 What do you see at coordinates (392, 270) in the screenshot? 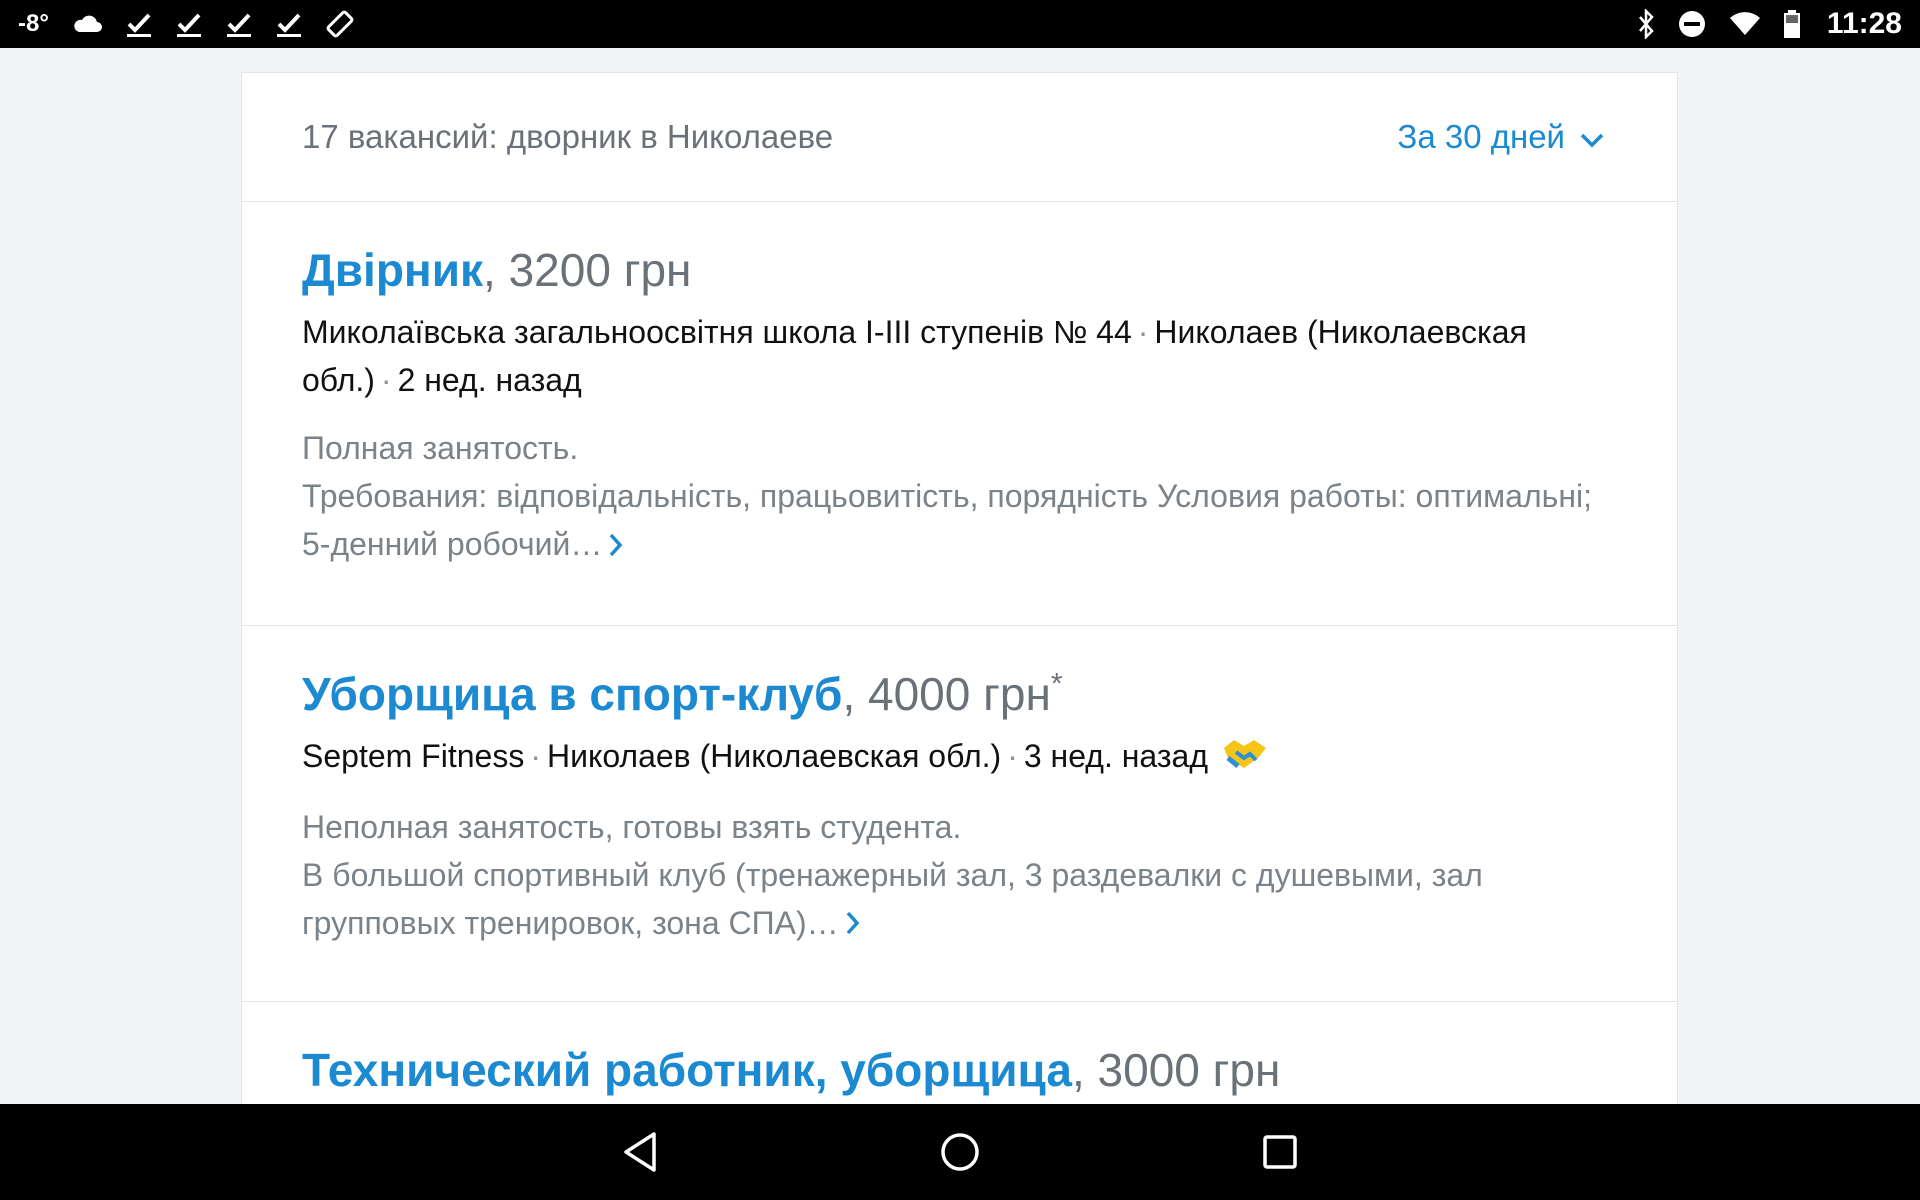
I see `vacancy-title-link: Двірник` at bounding box center [392, 270].